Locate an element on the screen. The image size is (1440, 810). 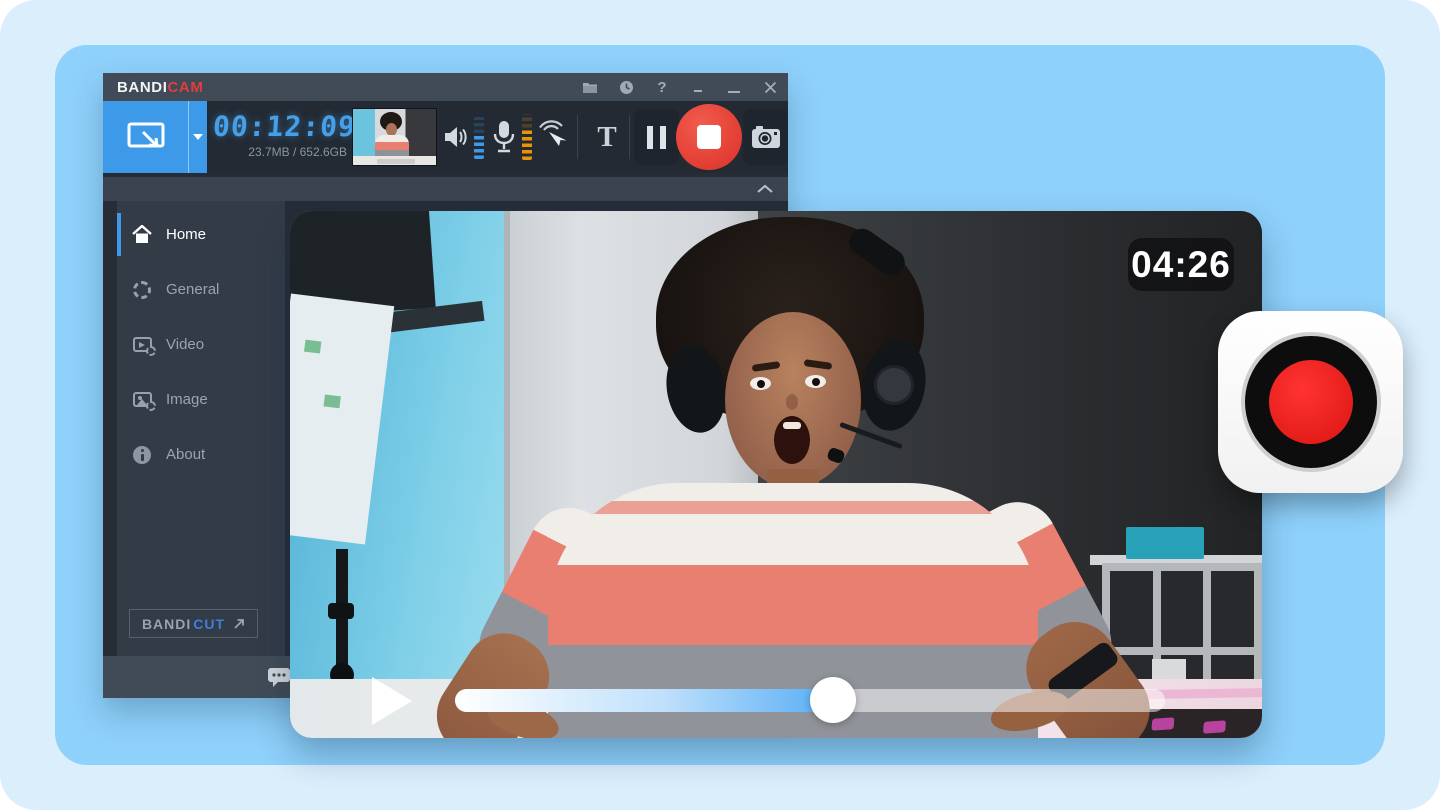
mic-button is located at coordinates (504, 137).